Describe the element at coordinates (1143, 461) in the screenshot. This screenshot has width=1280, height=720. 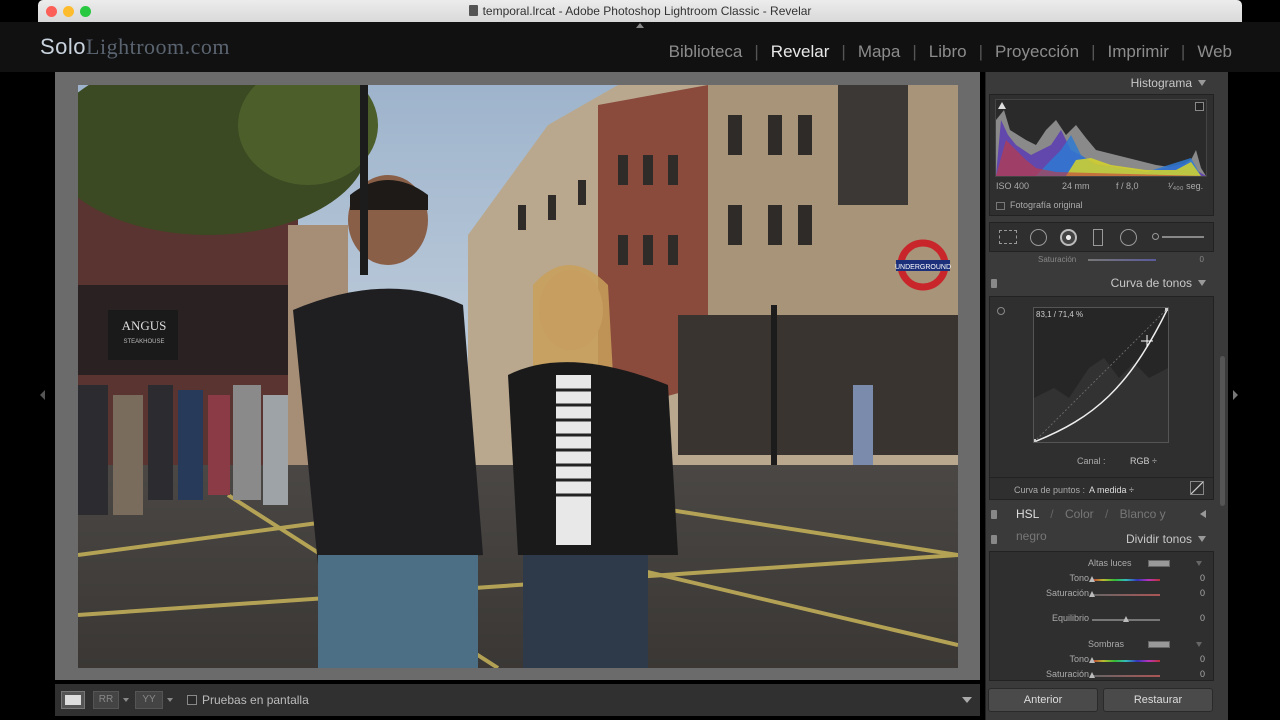
I see `channel-select: RGB ÷` at that location.